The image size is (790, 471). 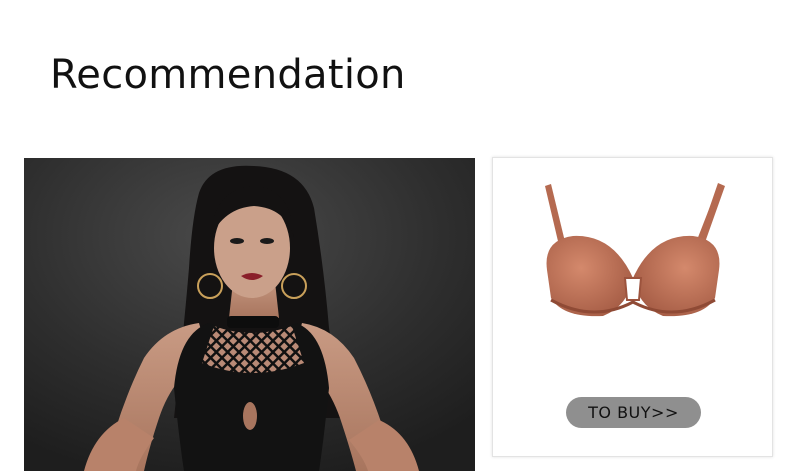 I want to click on to-buy-button: TO BUY>>, so click(x=633, y=412).